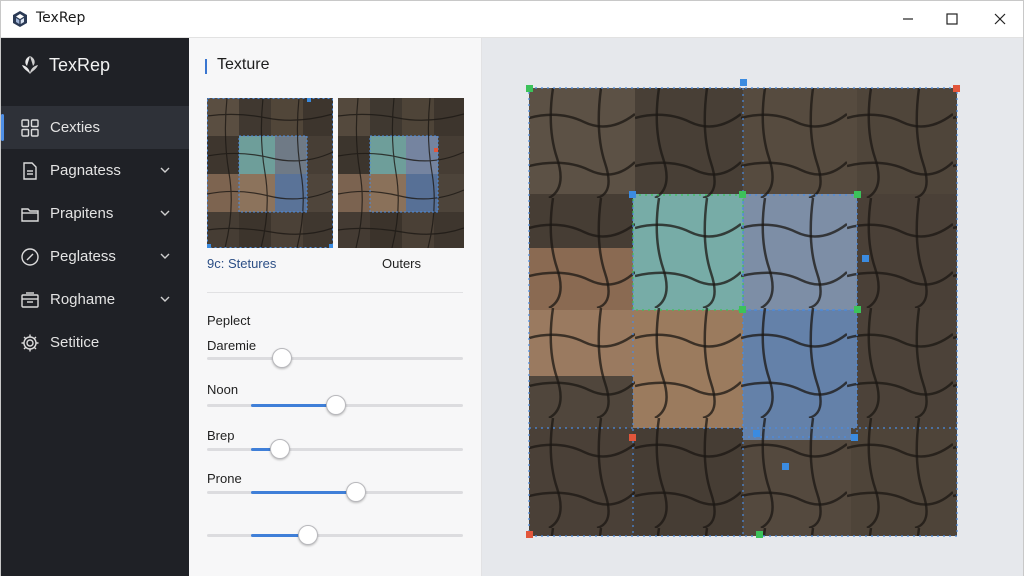 This screenshot has height=576, width=1024. I want to click on slider-noon, so click(335, 405).